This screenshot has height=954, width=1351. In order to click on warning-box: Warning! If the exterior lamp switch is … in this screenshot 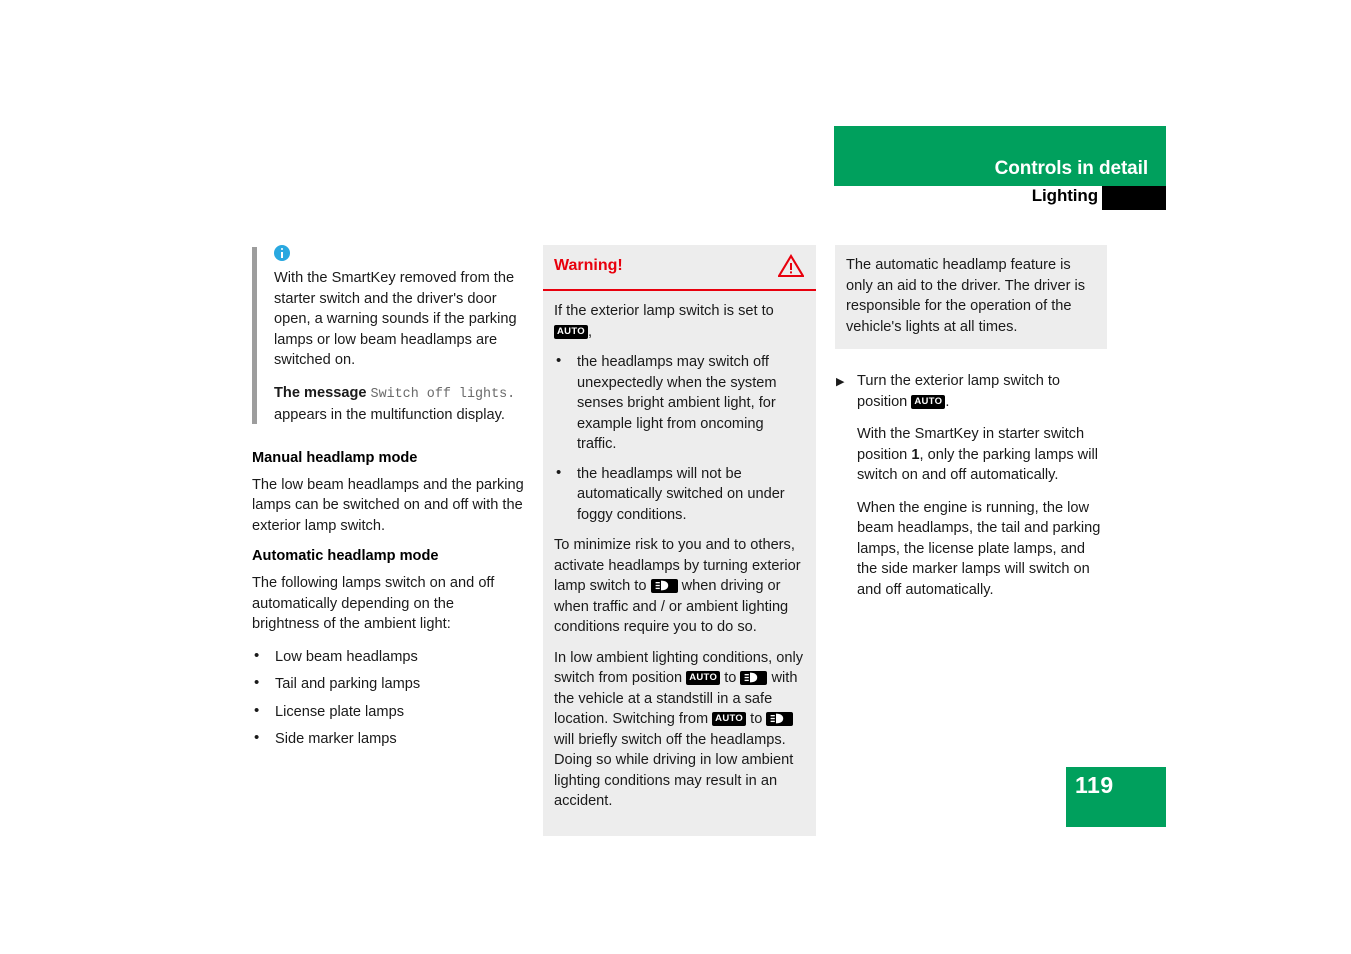, I will do `click(679, 540)`.